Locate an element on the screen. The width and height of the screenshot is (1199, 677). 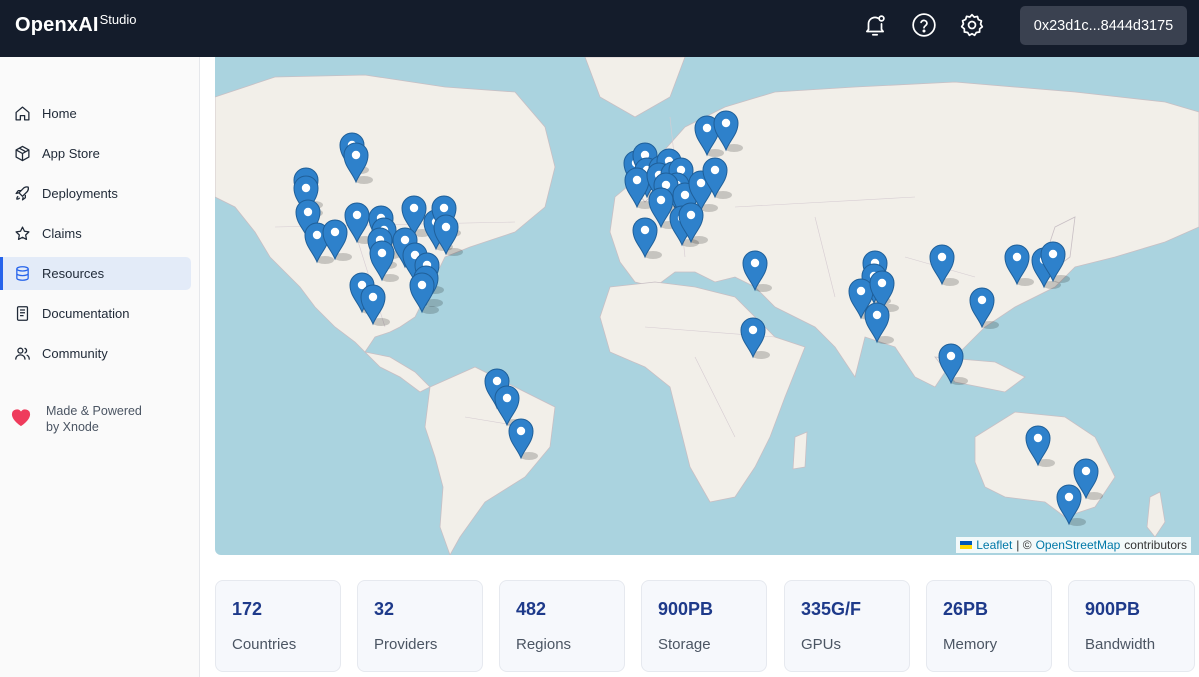
leaflet-link: Leaflet is located at coordinates (994, 545).